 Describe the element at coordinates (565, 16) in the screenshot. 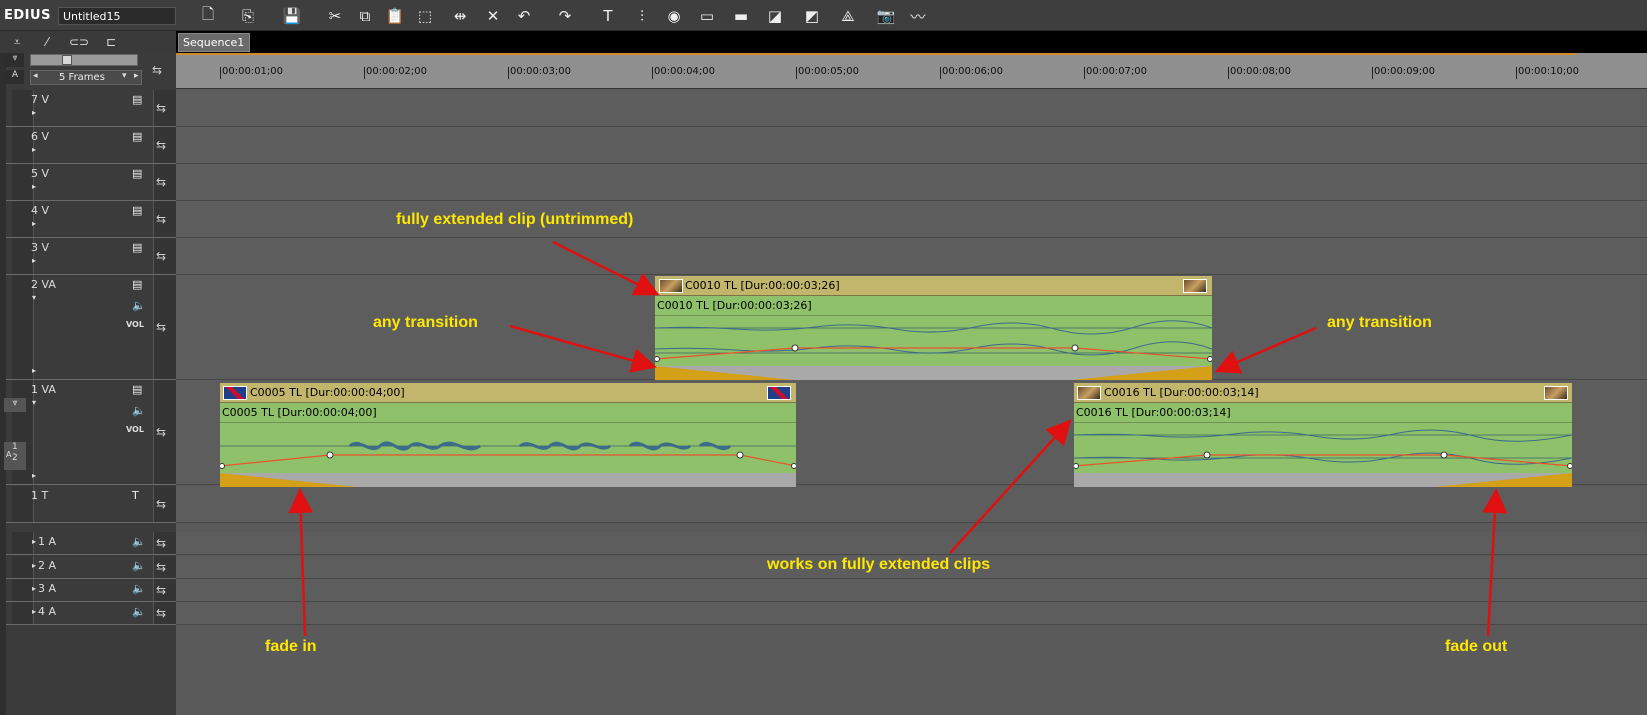

I see `redo-icon: ↷` at that location.